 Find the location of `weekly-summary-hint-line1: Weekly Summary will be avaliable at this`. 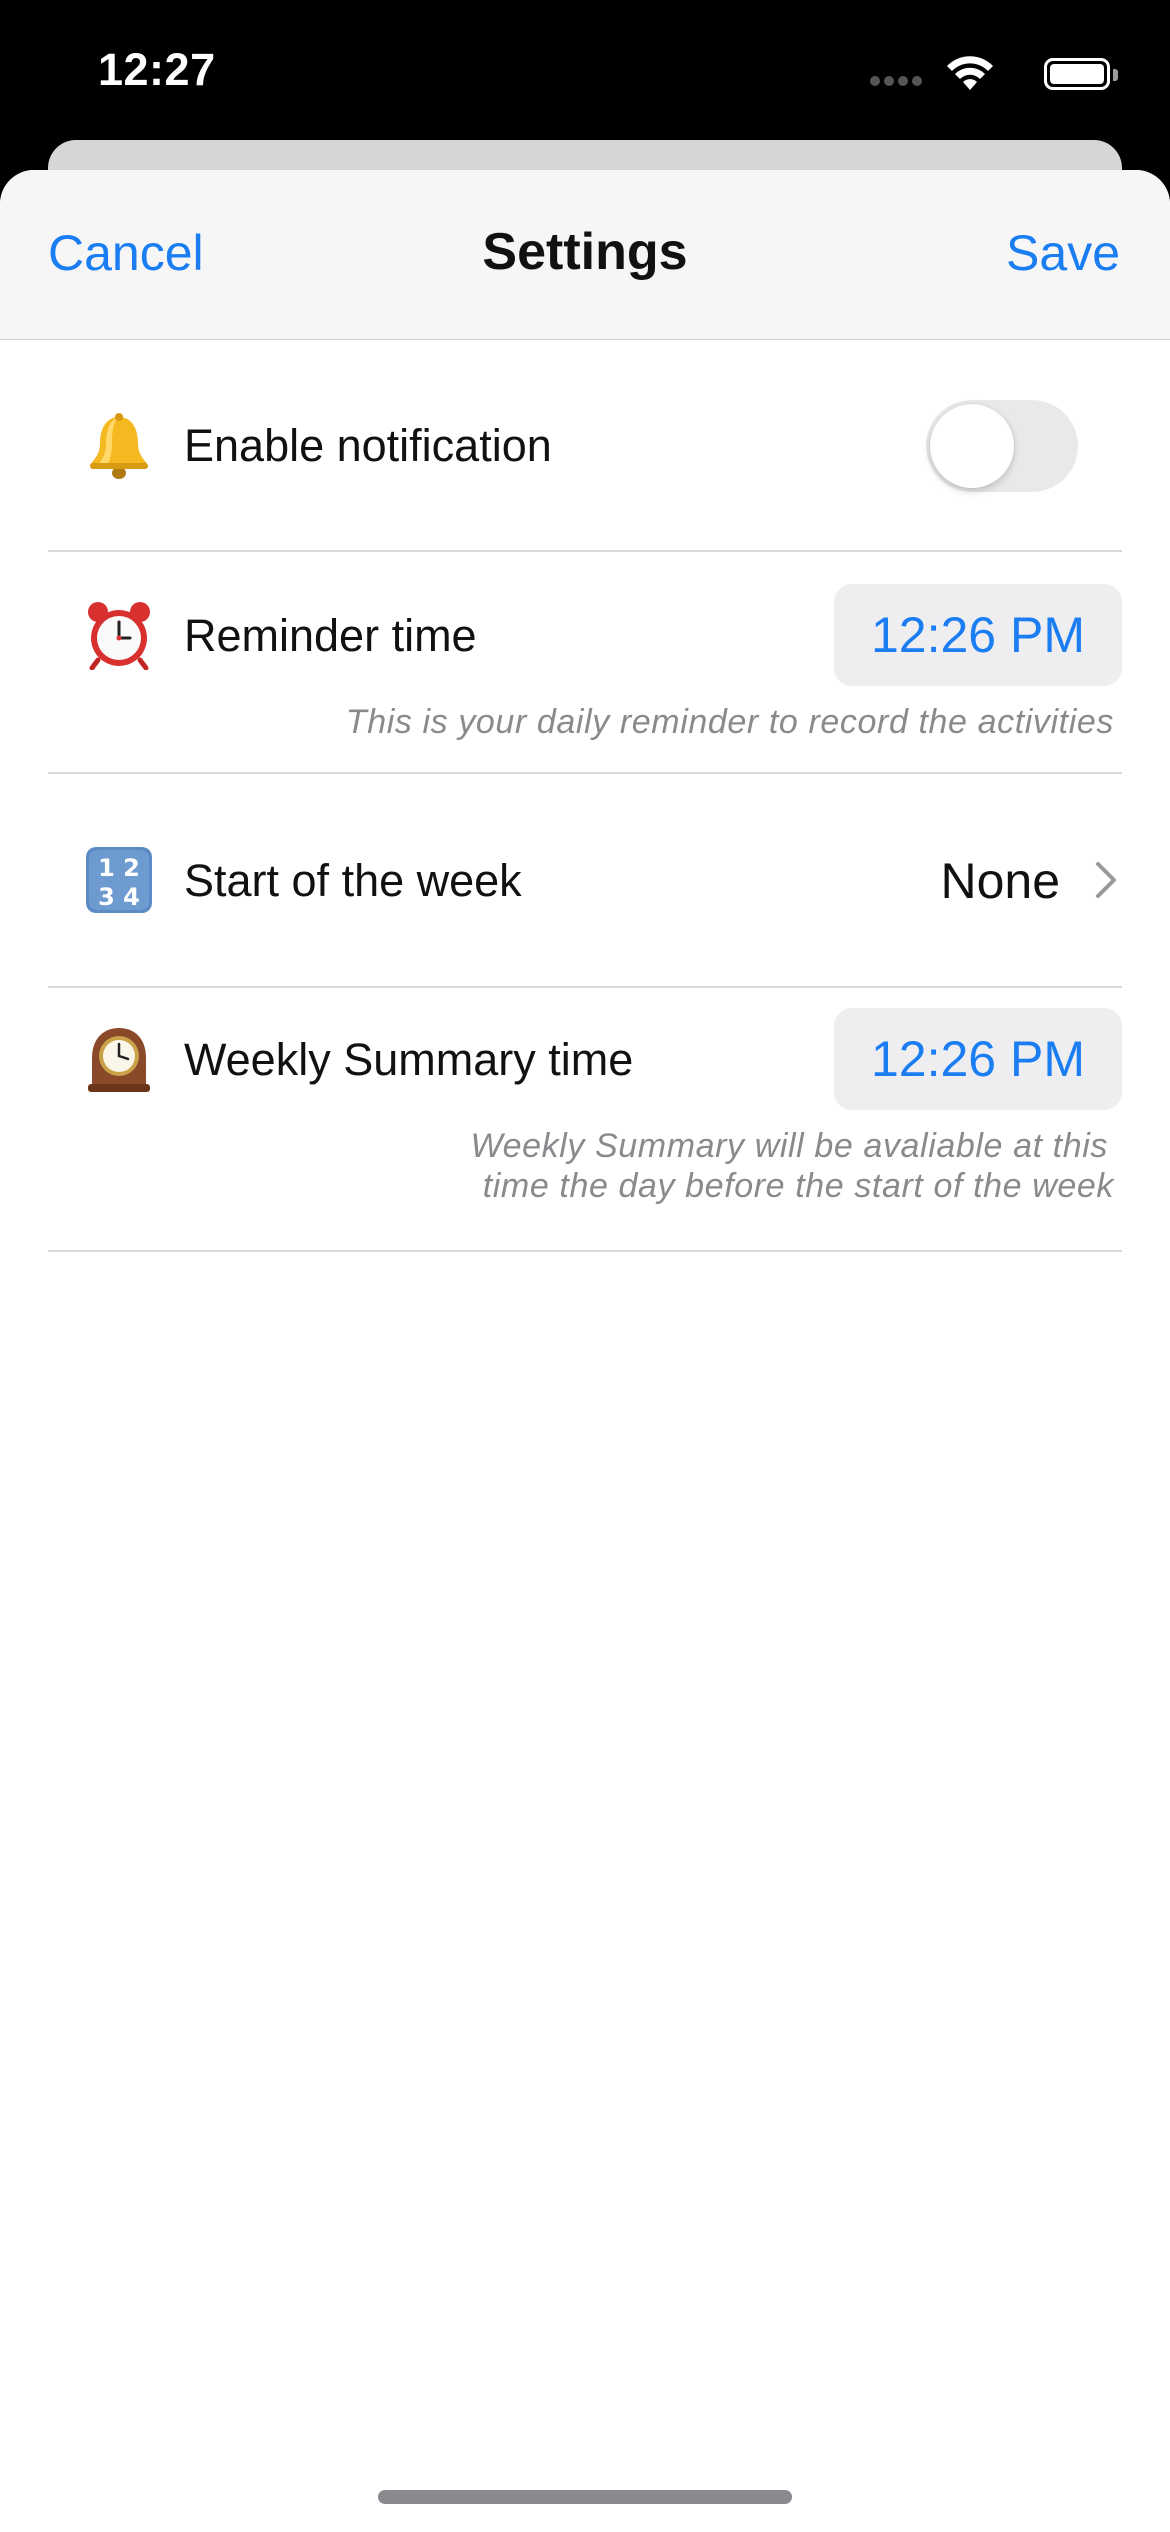

weekly-summary-hint-line1: Weekly Summary will be avaliable at this is located at coordinates (789, 1146).